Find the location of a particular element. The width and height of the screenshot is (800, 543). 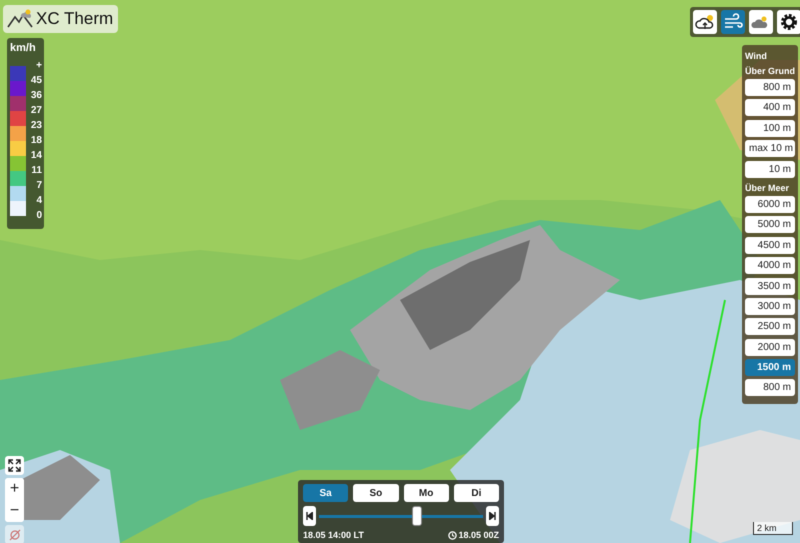

altitude-button: 3500 m is located at coordinates (770, 286).